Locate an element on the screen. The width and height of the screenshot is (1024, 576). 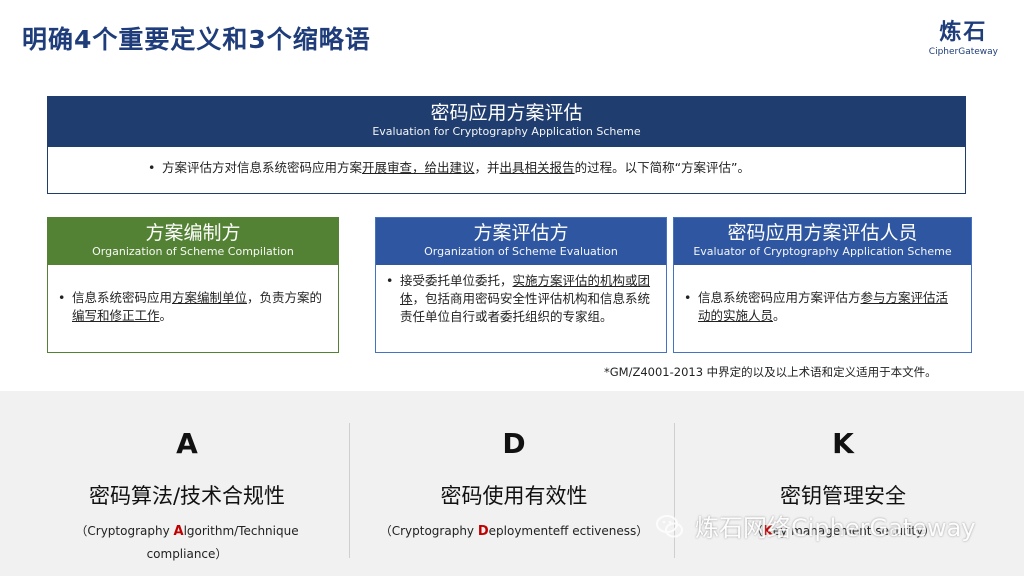
card-text-part: ，包括商用密码安全性评估机构和信息系统责任单位自行或者委托组织的专家组。 is located at coordinates (525, 307).